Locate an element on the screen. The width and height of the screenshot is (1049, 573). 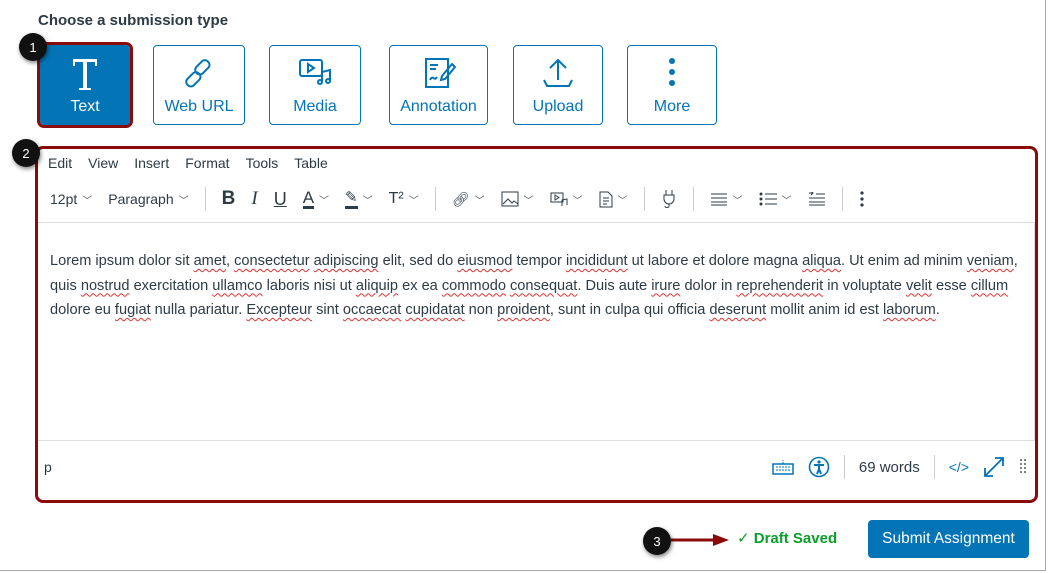
submission-type-web-url: Web URL is located at coordinates (199, 85).